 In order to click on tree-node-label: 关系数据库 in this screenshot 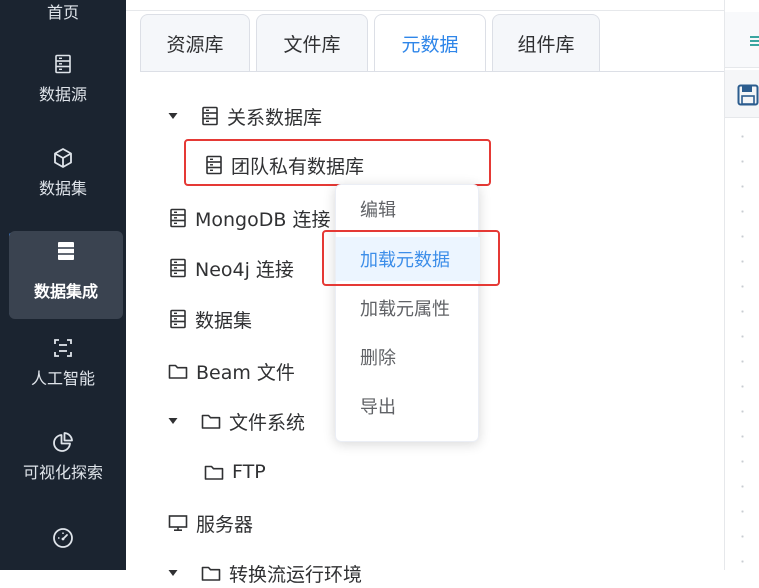, I will do `click(275, 117)`.